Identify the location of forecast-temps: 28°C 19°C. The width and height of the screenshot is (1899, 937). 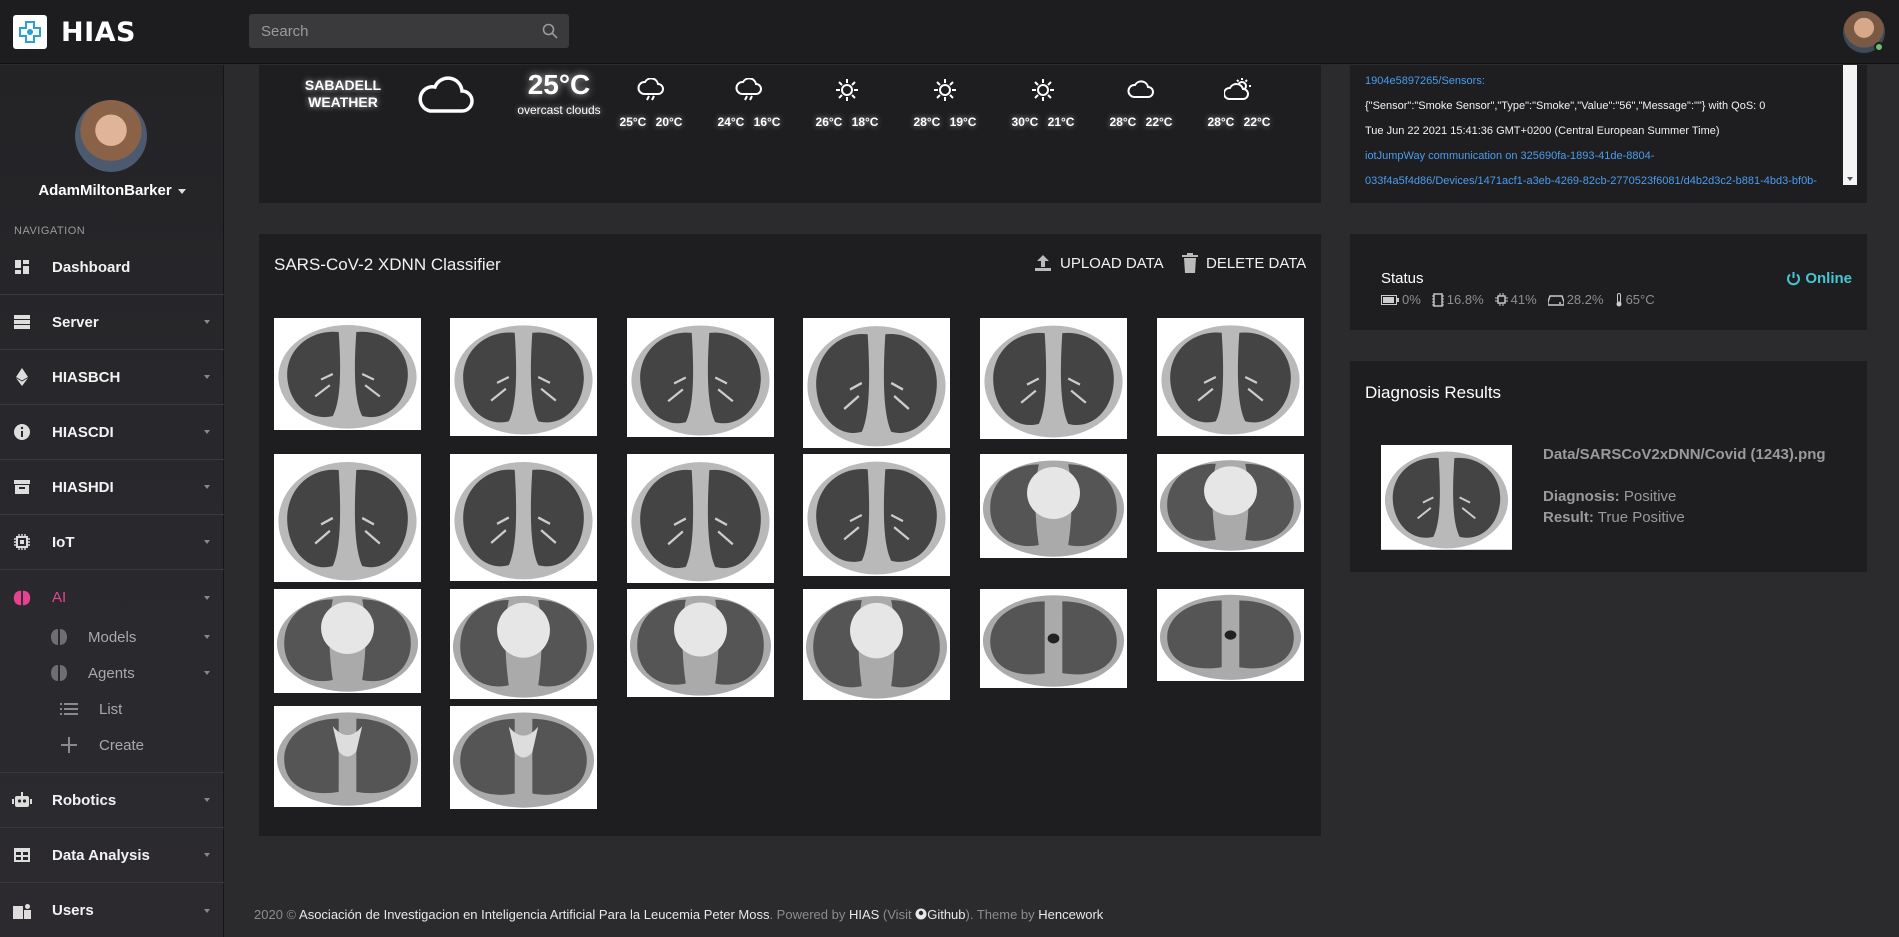
(945, 122).